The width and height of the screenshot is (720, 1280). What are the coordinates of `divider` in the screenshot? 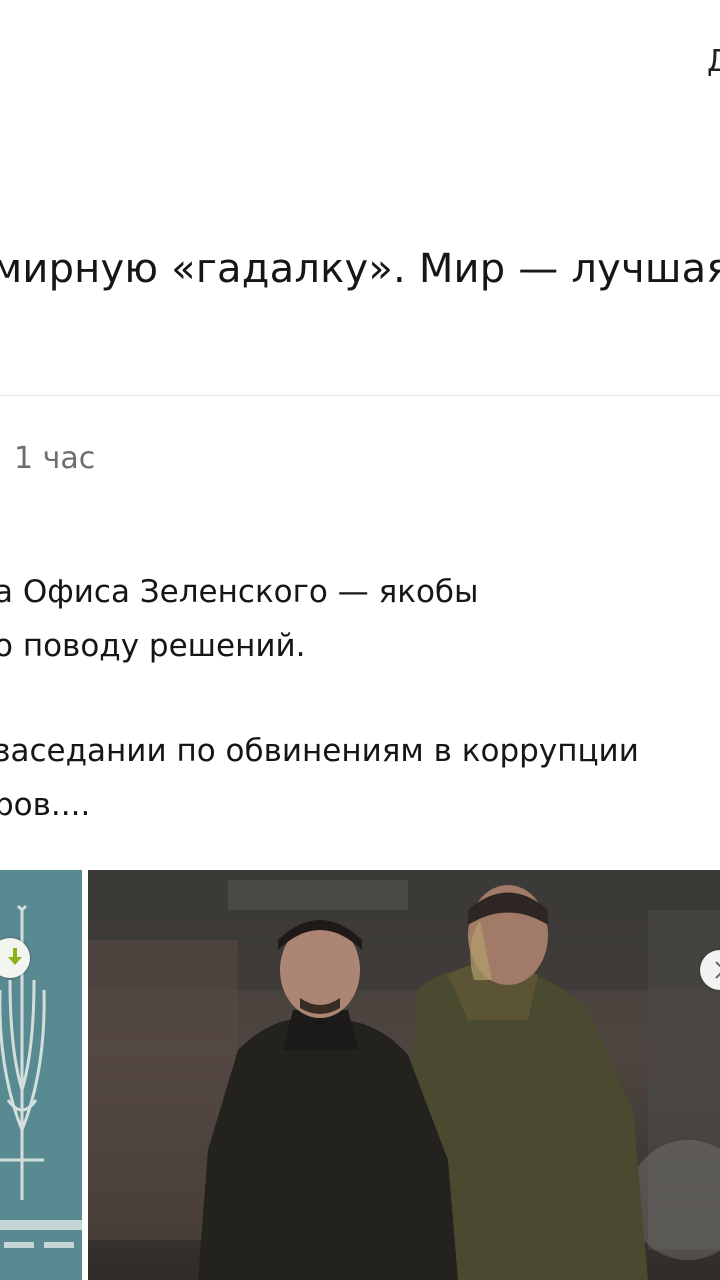 It's located at (360, 395).